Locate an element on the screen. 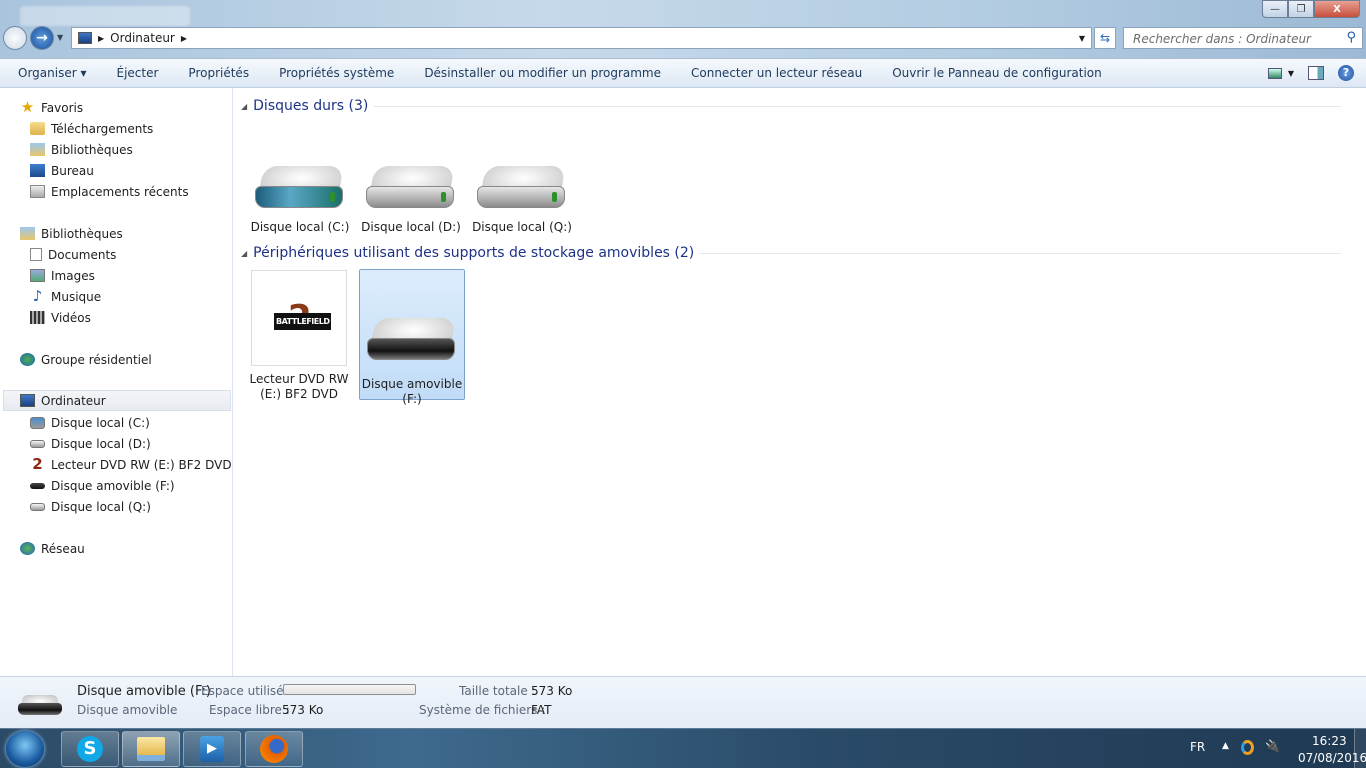  show-hidden-icons: ▲ is located at coordinates (1225, 746).